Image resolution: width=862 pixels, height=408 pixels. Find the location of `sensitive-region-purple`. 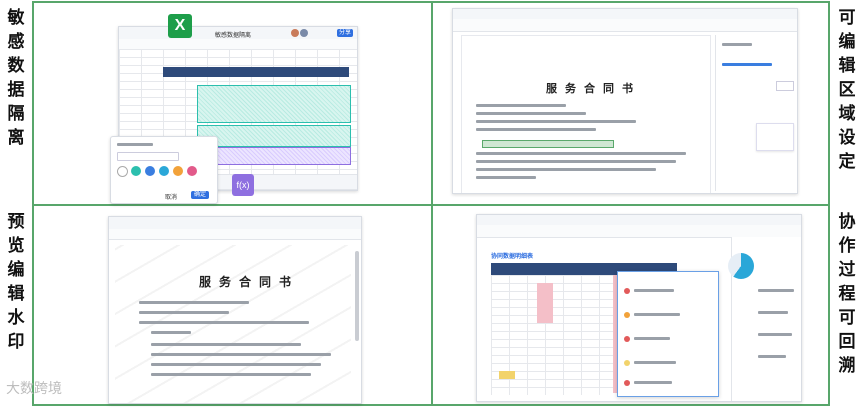

sensitive-region-purple is located at coordinates (274, 156).